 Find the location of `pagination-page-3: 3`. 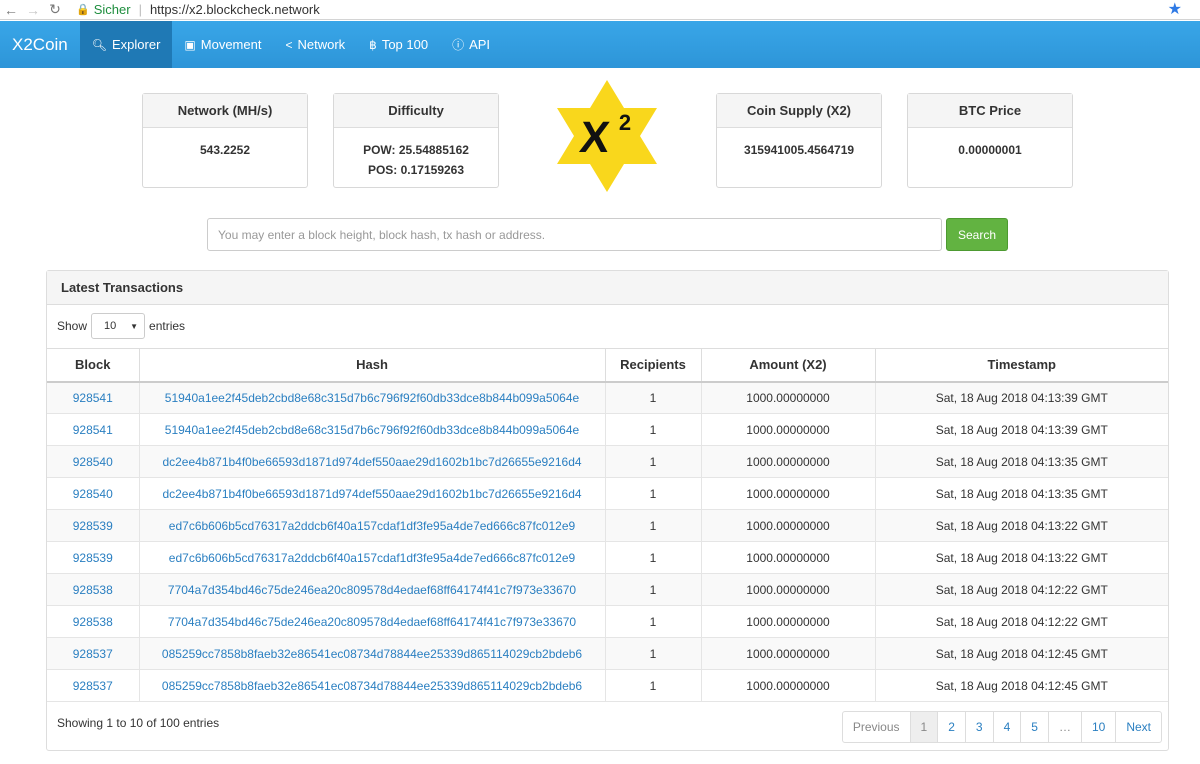

pagination-page-3: 3 is located at coordinates (978, 727).